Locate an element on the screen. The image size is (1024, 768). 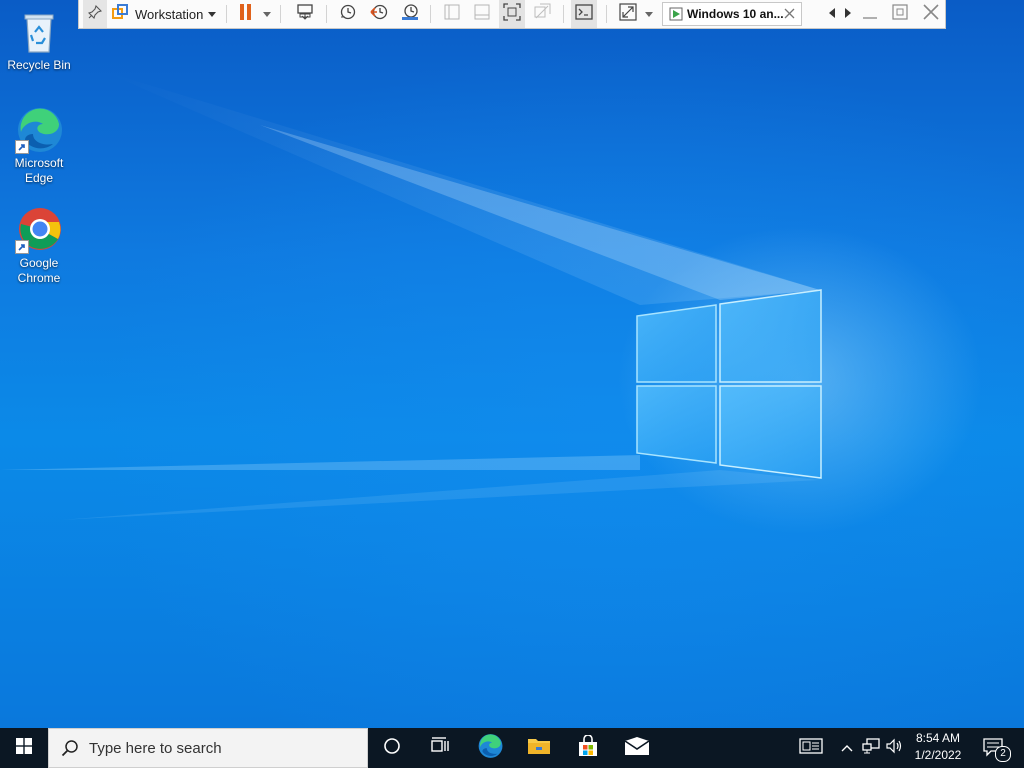
tab-next-icon is located at coordinates (848, 14).